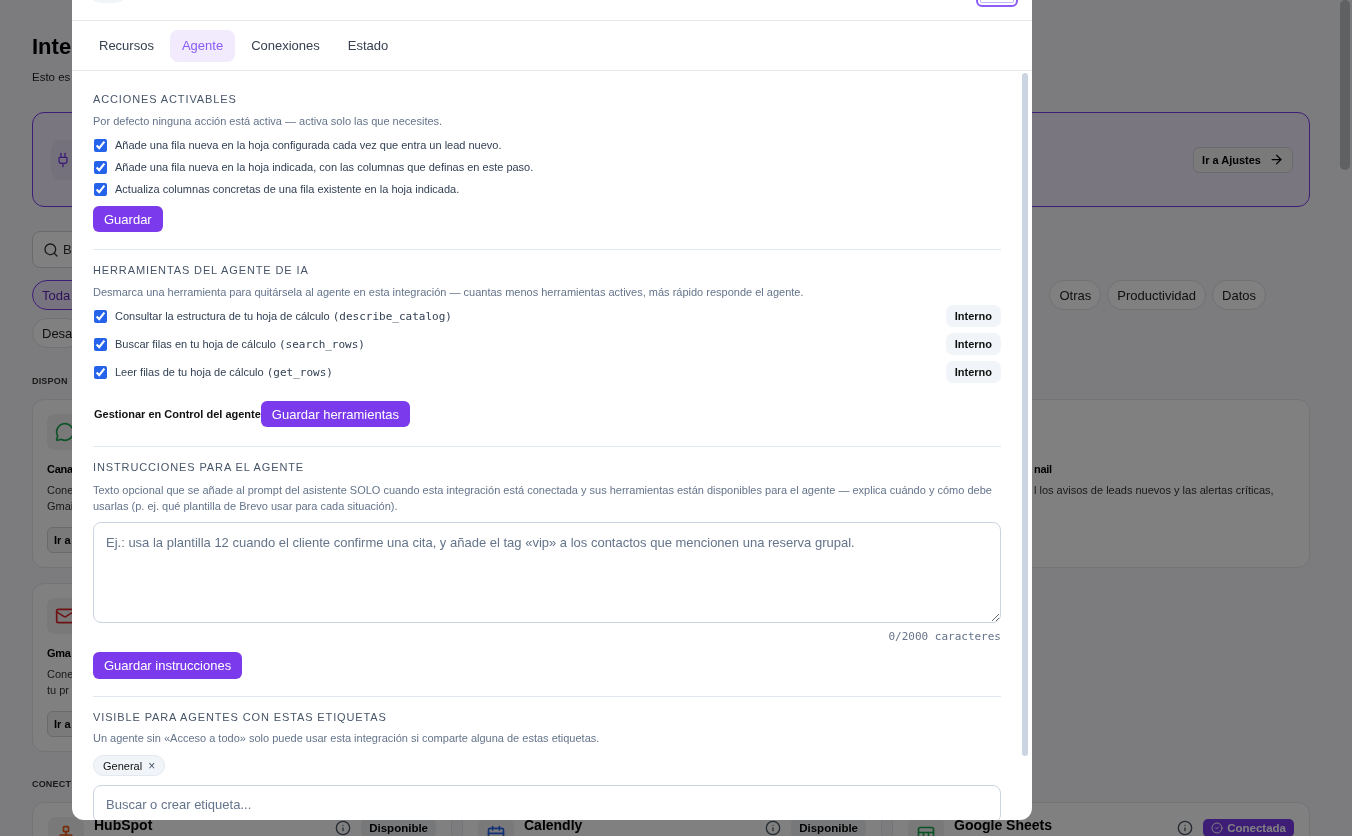  I want to click on card-description: Gmai, so click(60, 506).